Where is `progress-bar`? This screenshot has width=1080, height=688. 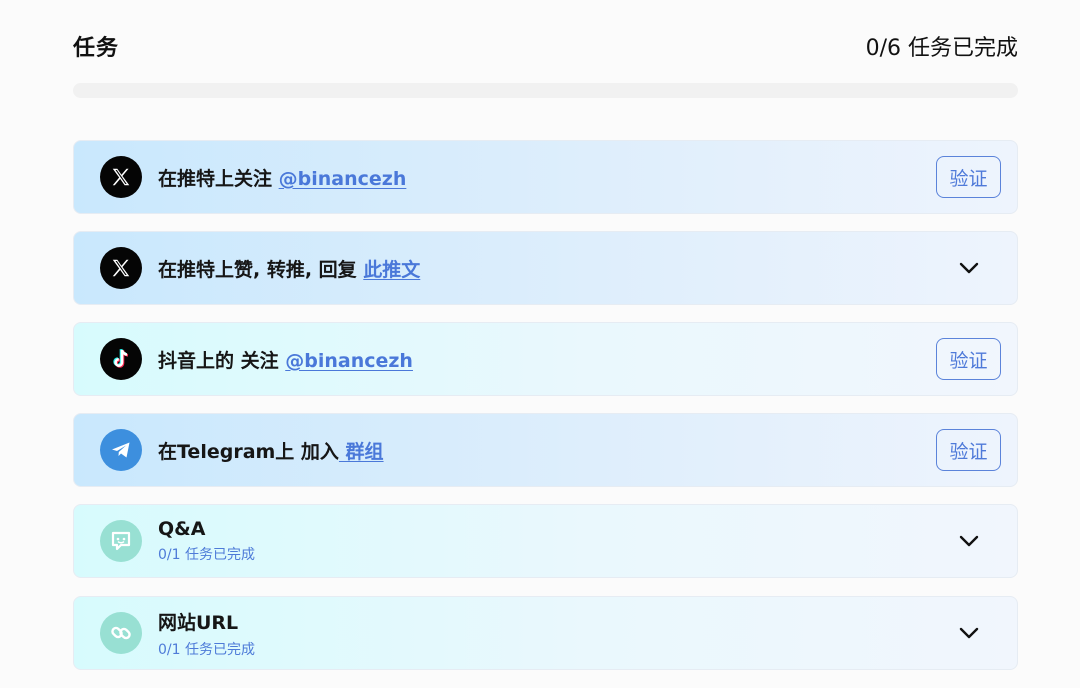 progress-bar is located at coordinates (545, 90).